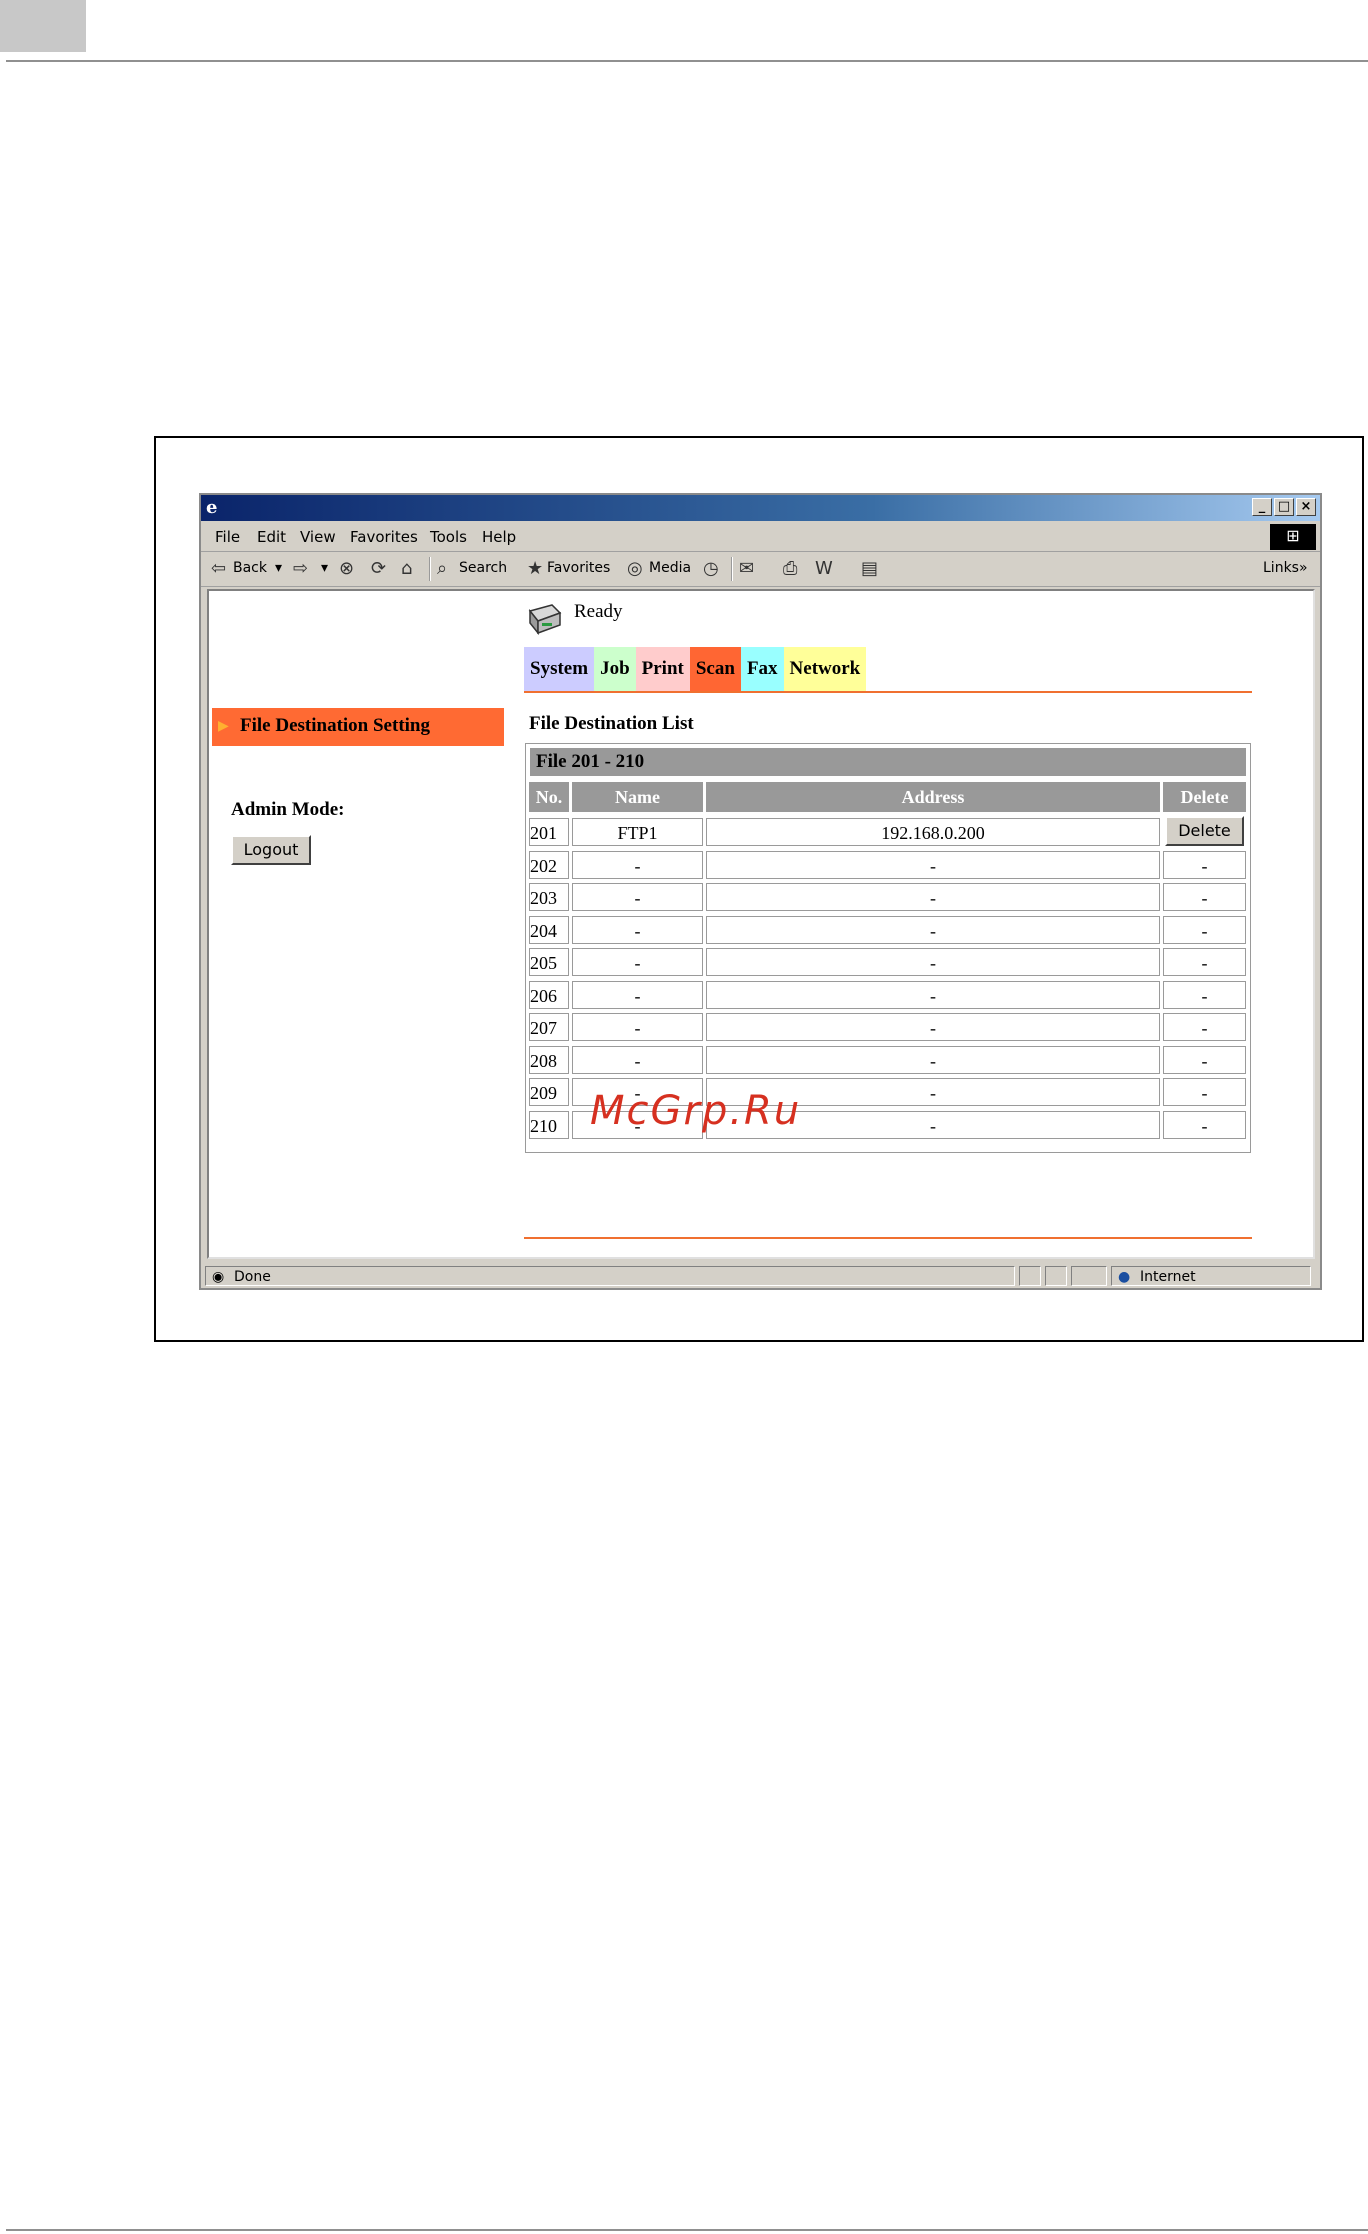 This screenshot has height=2234, width=1368. Describe the element at coordinates (598, 611) in the screenshot. I see `device-status: Ready` at that location.